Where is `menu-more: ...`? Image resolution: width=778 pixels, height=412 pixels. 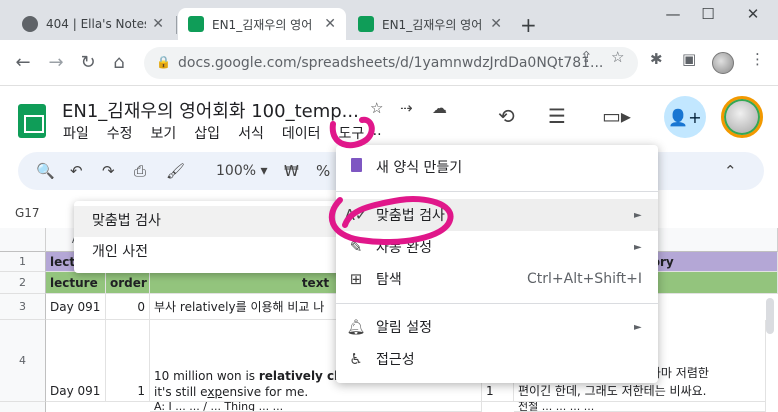 menu-more: ... is located at coordinates (374, 133).